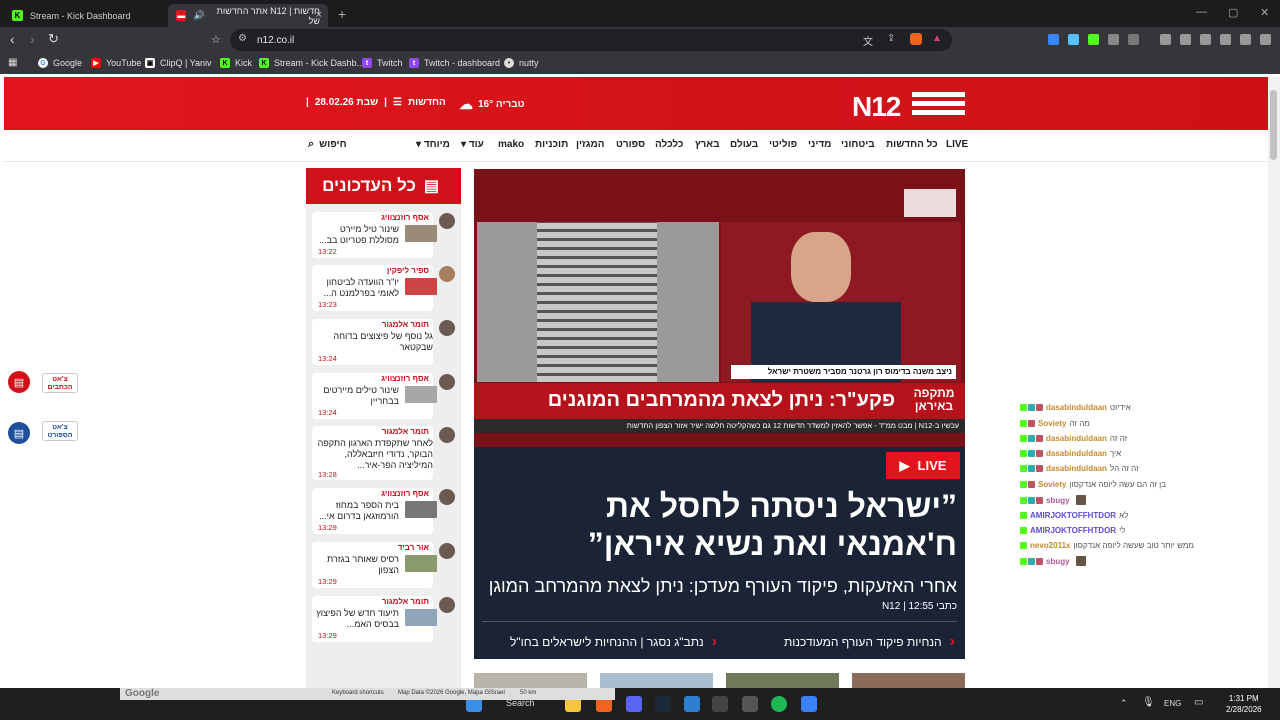 This screenshot has width=1280, height=720. Describe the element at coordinates (1185, 39) in the screenshot. I see `sidebar-icon` at that location.